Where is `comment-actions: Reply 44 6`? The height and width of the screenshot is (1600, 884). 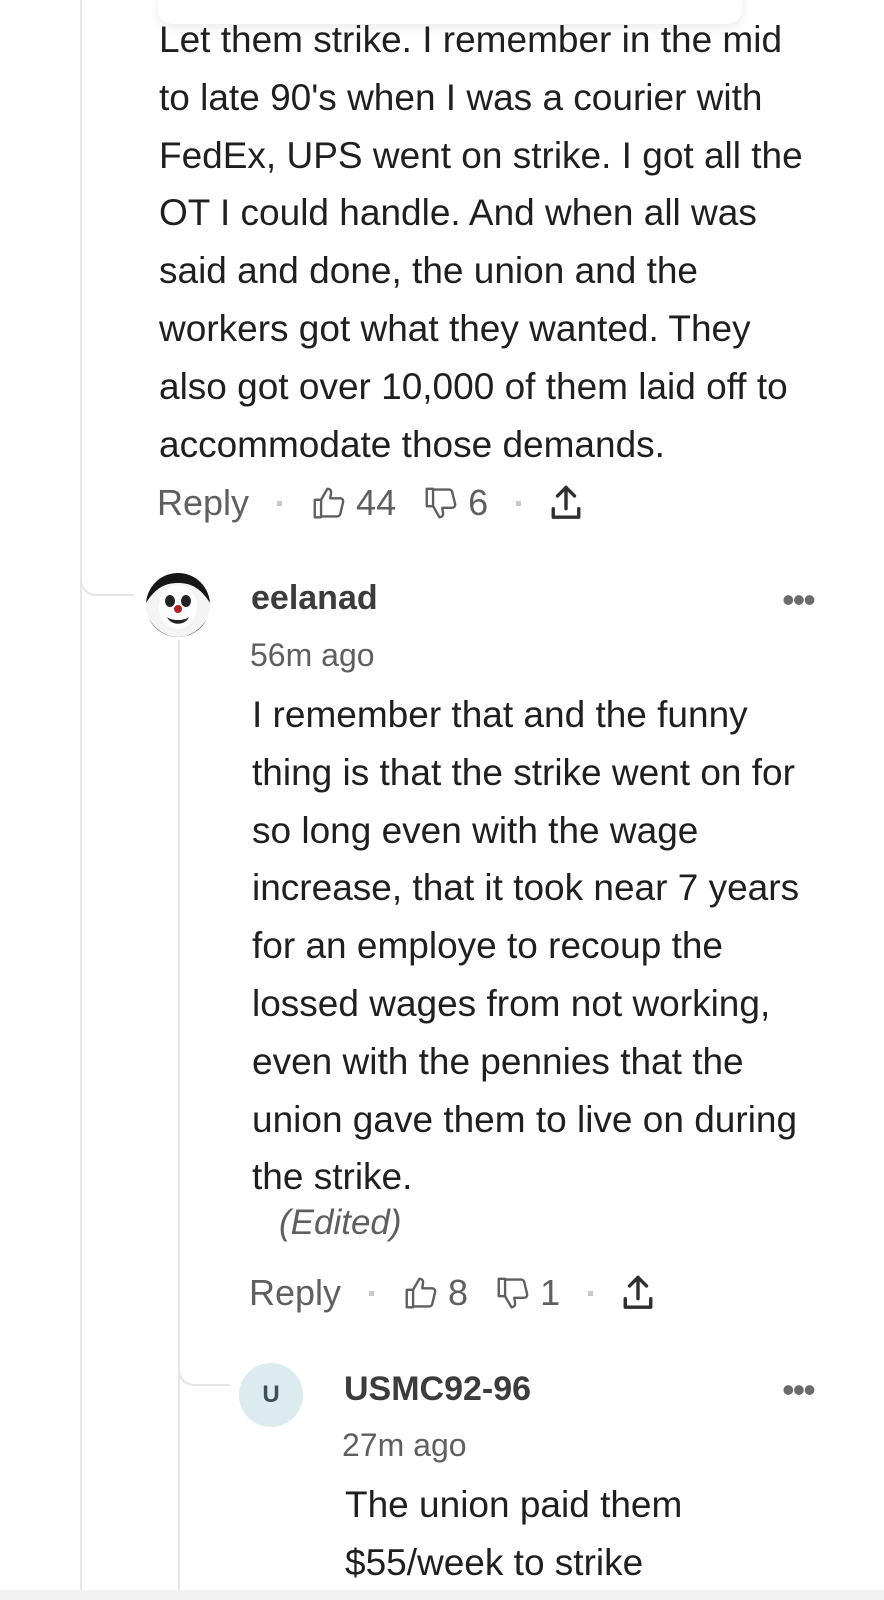
comment-actions: Reply 44 6 is located at coordinates (370, 503).